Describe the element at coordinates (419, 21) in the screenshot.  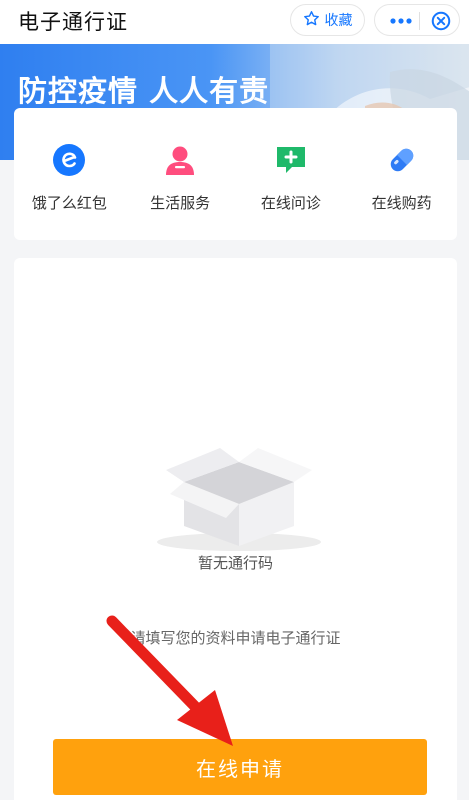
I see `capsule-divider` at that location.